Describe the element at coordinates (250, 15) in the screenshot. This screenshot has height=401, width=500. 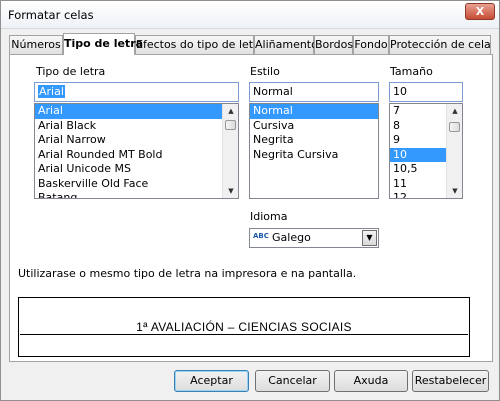
I see `title-bar: Formatar celas X` at that location.